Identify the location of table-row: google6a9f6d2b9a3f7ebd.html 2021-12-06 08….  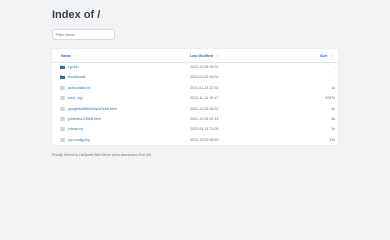
(195, 109).